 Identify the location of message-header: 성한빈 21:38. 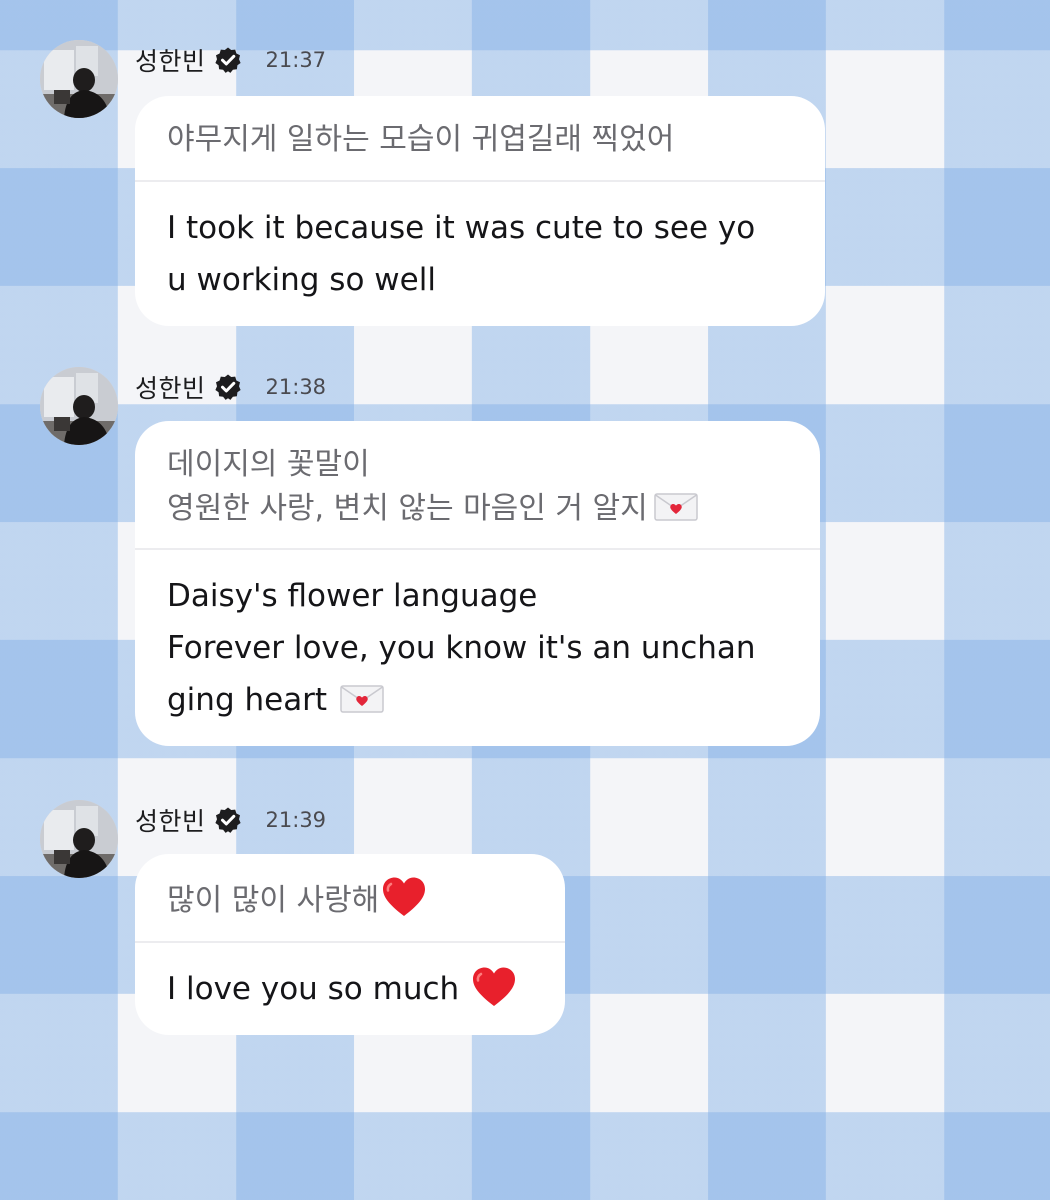
(230, 387).